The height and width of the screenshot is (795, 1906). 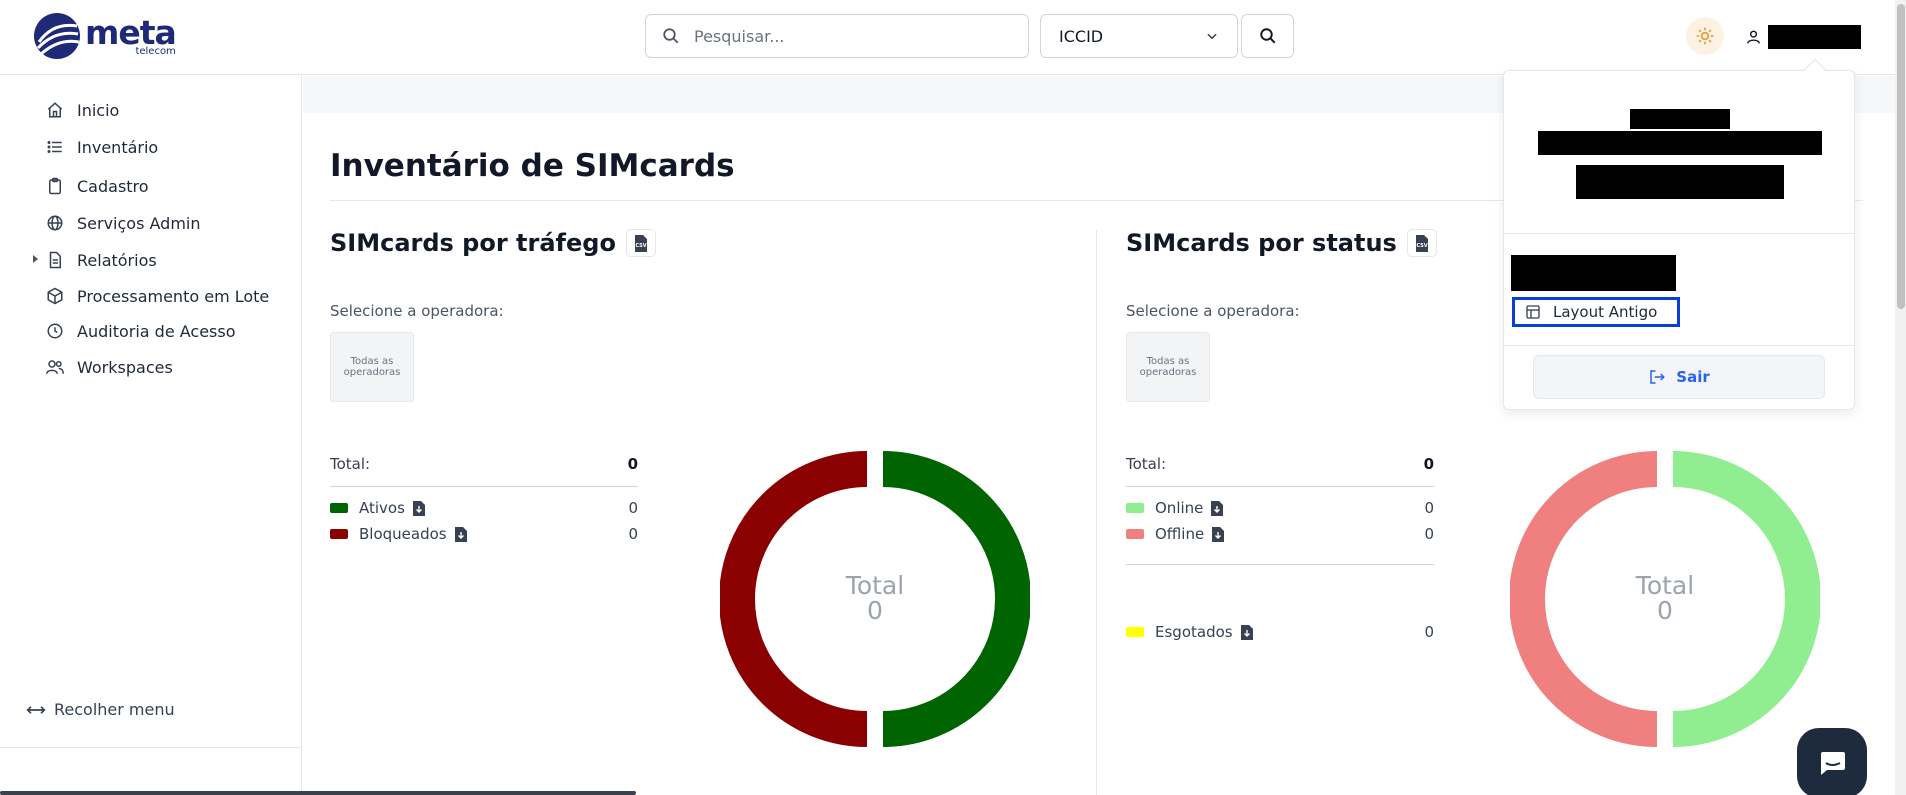 I want to click on collapse-menu-button: Recolher menu, so click(x=100, y=709).